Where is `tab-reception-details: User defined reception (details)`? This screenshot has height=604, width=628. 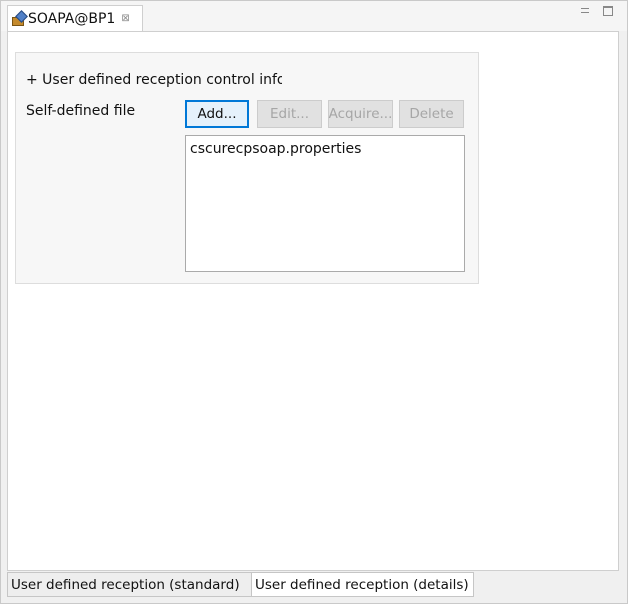 tab-reception-details: User defined reception (details) is located at coordinates (362, 584).